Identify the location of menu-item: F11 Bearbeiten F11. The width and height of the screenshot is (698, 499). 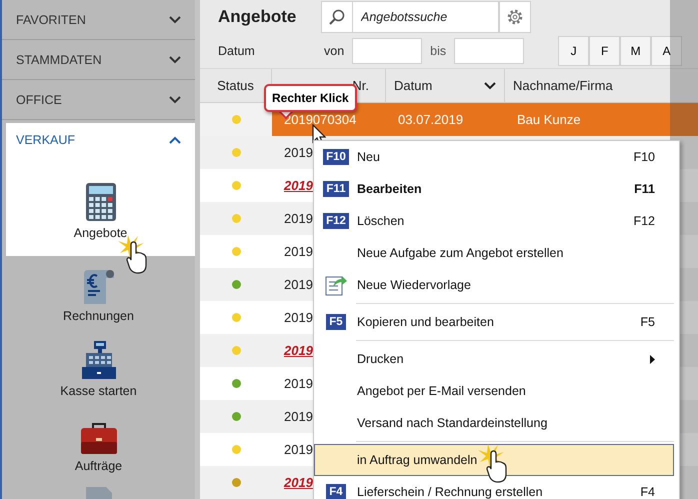
(494, 189).